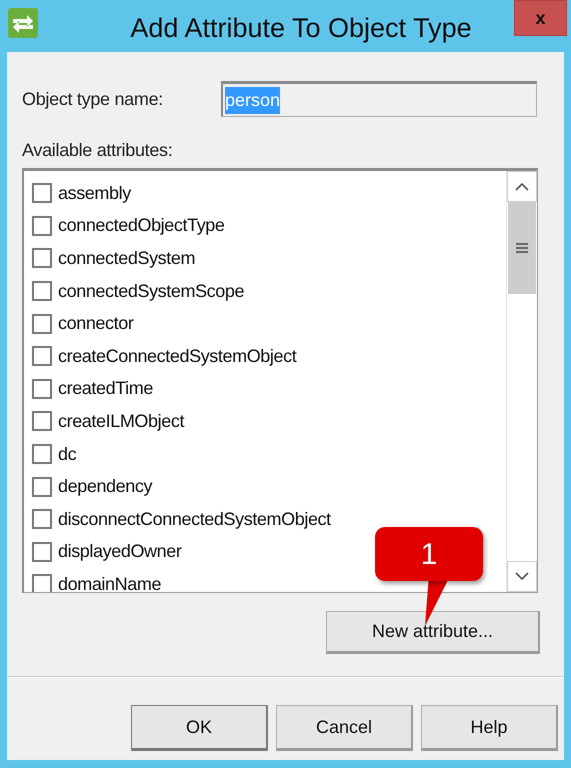 Image resolution: width=571 pixels, height=768 pixels. I want to click on list-label: Available attributes:, so click(98, 150).